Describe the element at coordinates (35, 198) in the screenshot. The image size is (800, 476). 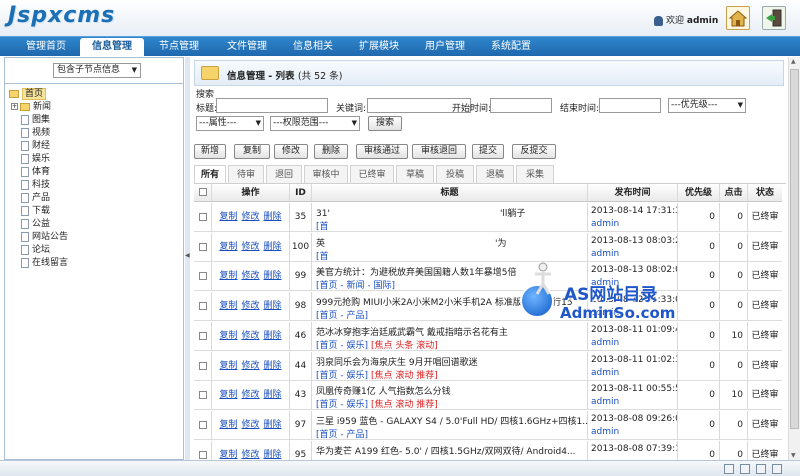
I see `tree-node-products: 产品` at that location.